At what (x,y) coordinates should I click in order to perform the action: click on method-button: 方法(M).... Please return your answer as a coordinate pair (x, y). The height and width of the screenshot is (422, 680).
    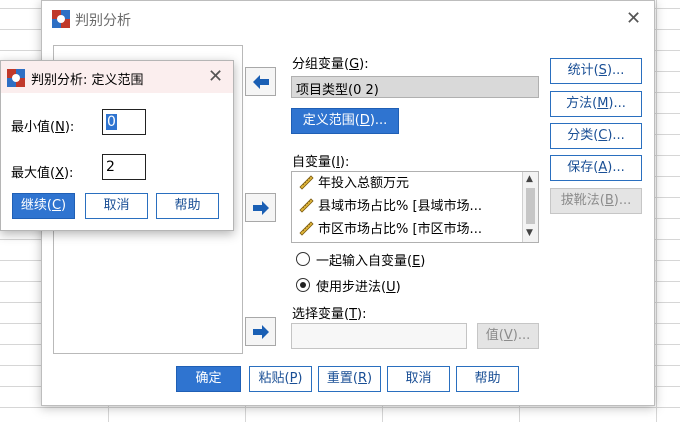
    Looking at the image, I should click on (596, 104).